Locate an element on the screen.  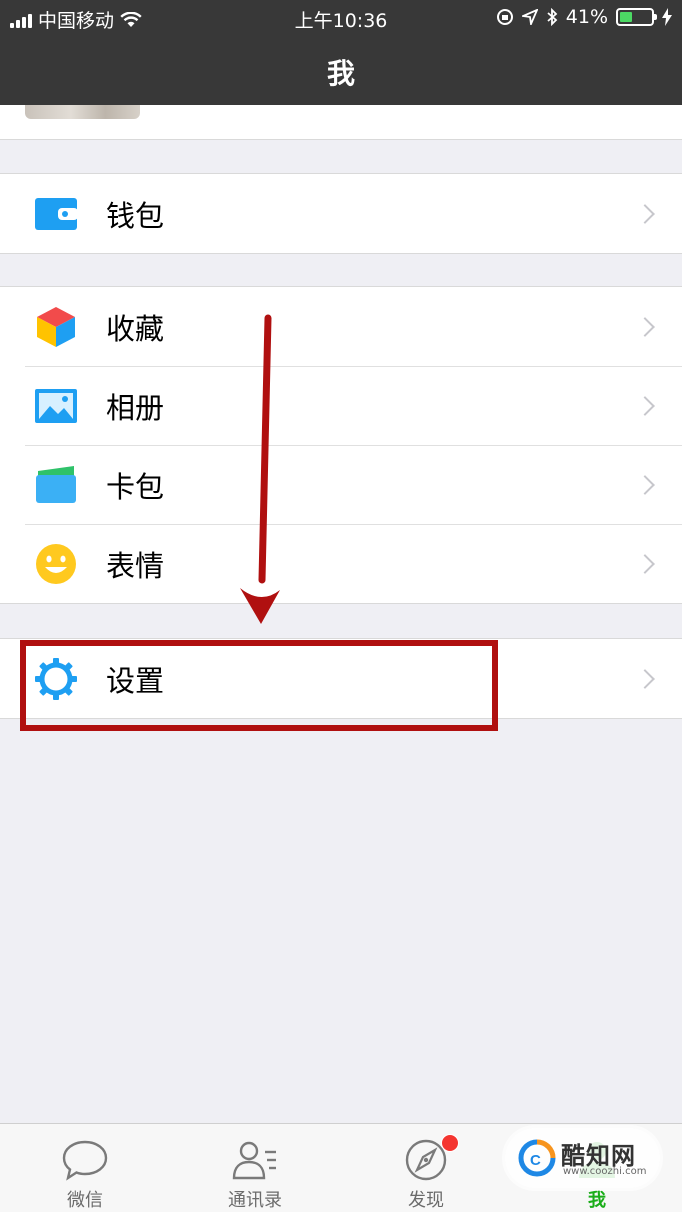
tab-discover: 发现 is located at coordinates (426, 1168).